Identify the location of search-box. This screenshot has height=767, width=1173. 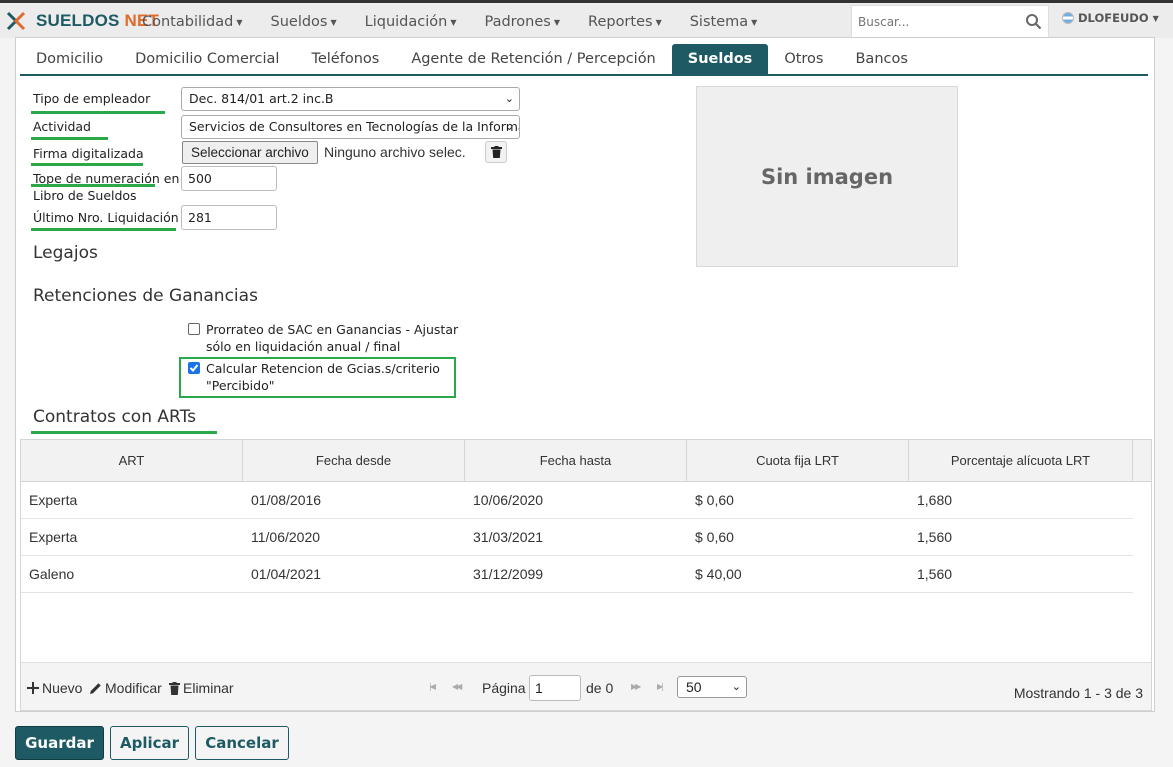
(950, 21).